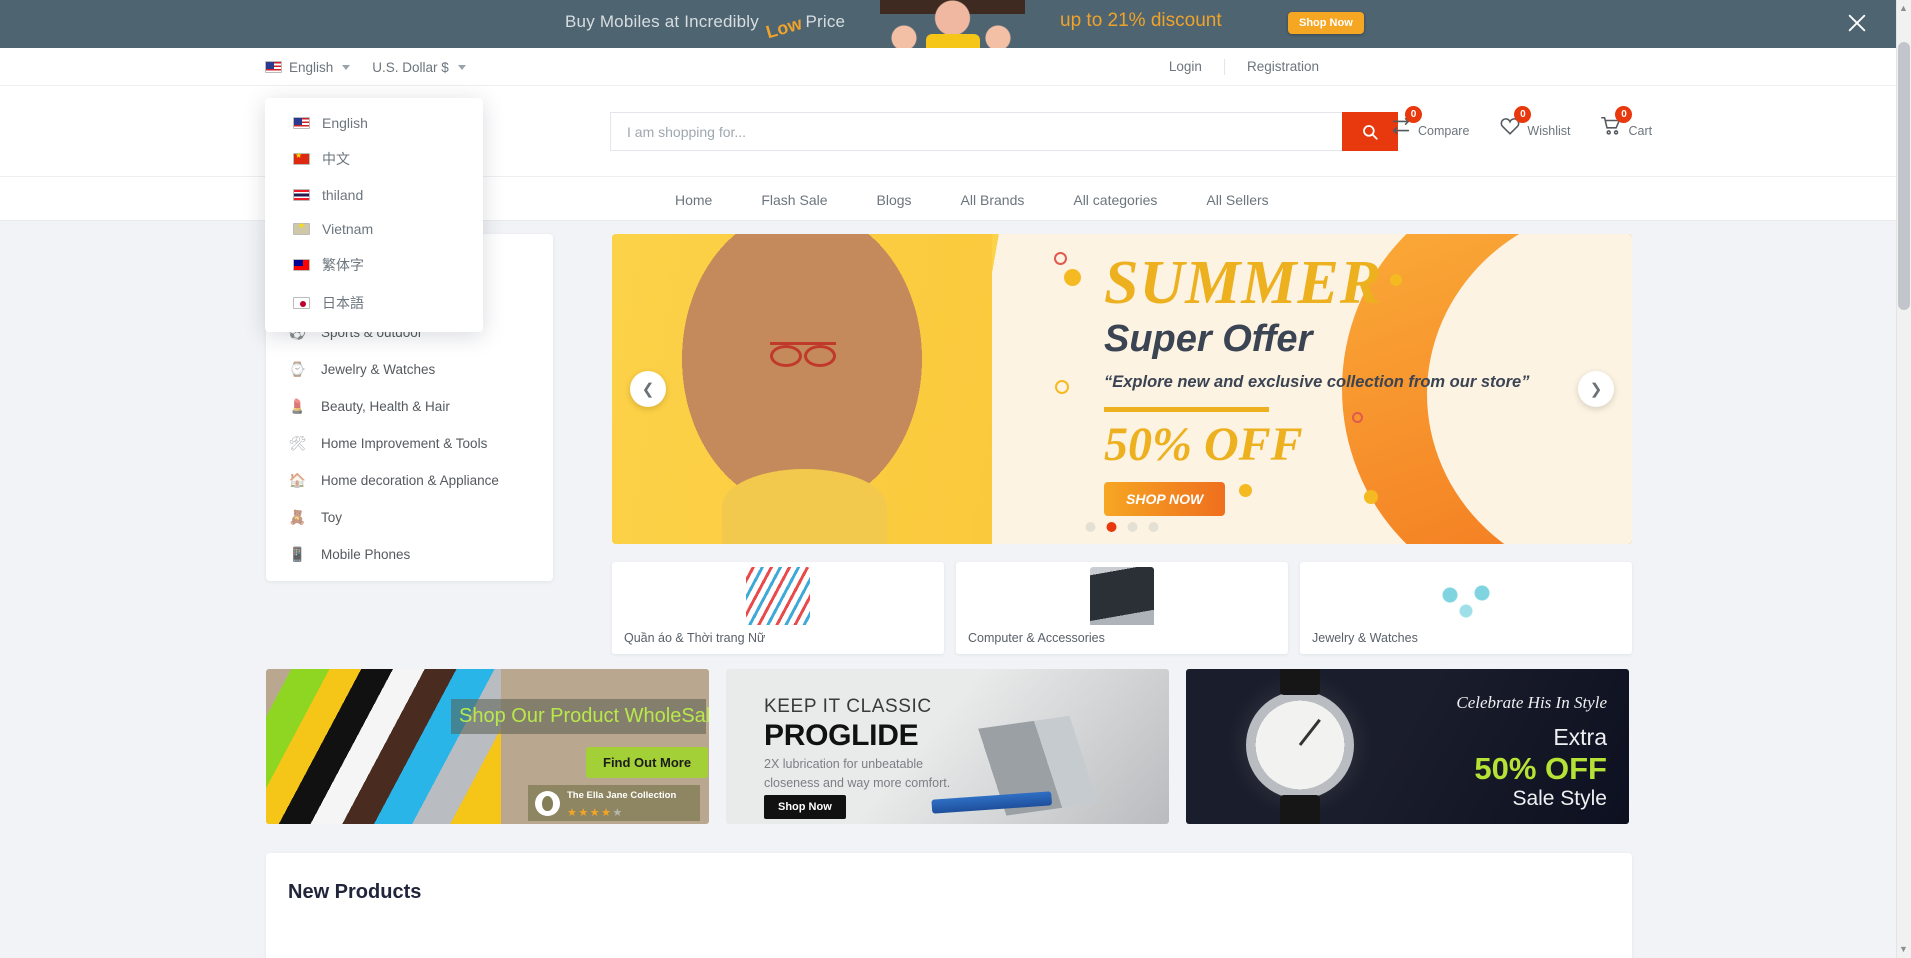 This screenshot has width=1911, height=958. I want to click on nav-item-all-brands: All Brands, so click(993, 200).